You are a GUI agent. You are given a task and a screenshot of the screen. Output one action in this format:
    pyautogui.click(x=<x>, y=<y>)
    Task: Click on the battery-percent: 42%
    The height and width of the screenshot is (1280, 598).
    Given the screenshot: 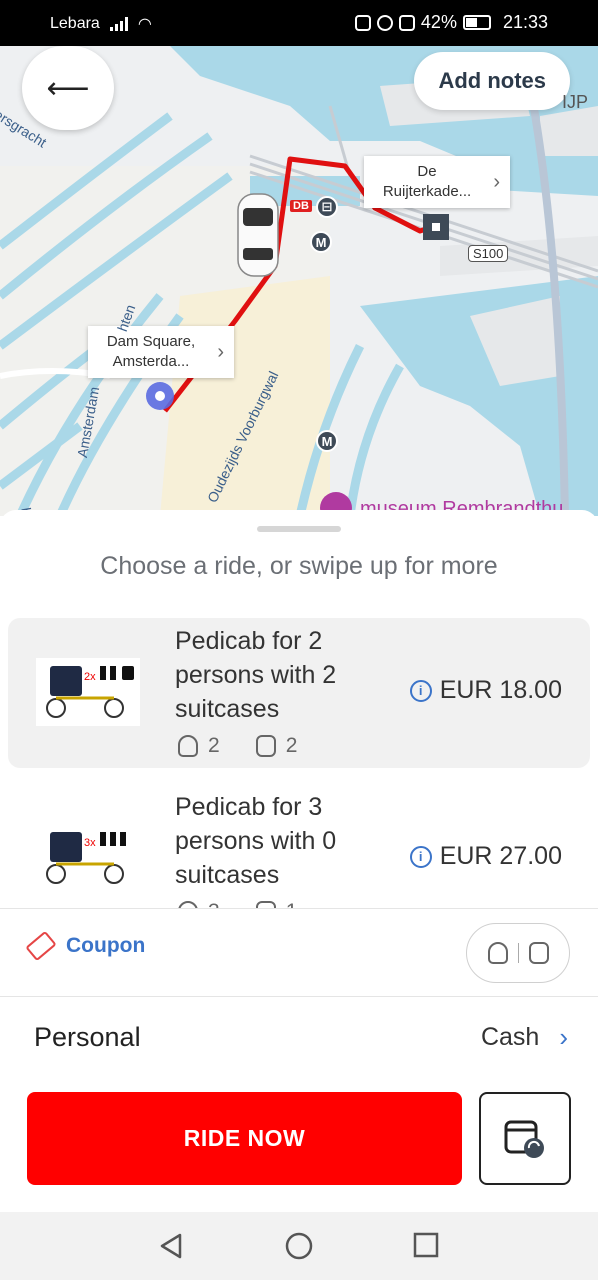 What is the action you would take?
    pyautogui.click(x=438, y=22)
    